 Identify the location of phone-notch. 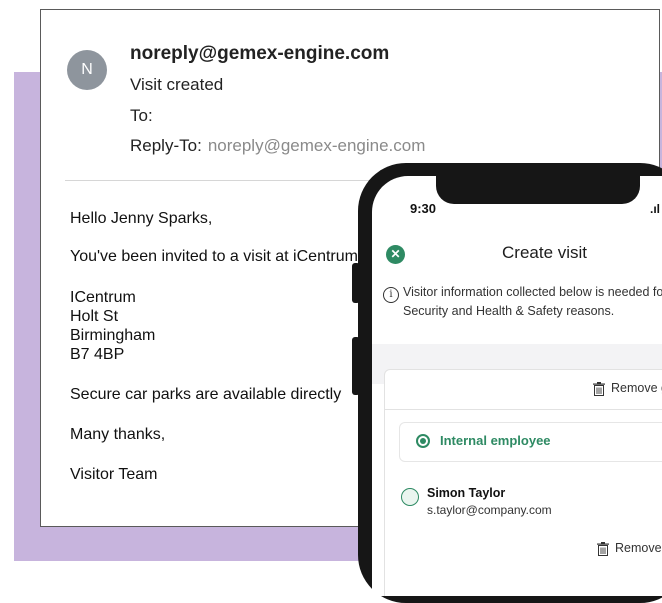
(538, 190).